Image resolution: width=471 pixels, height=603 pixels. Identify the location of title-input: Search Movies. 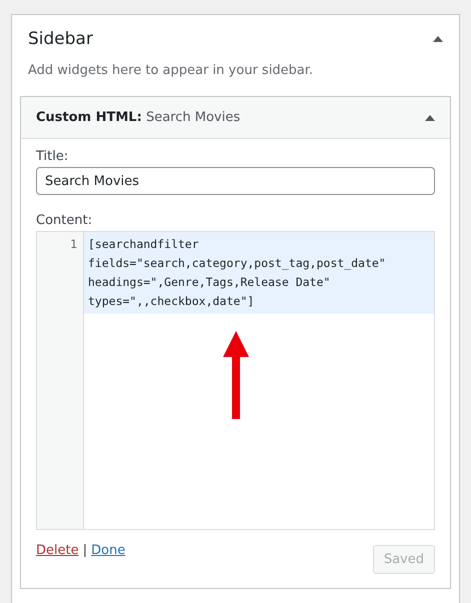
(235, 181).